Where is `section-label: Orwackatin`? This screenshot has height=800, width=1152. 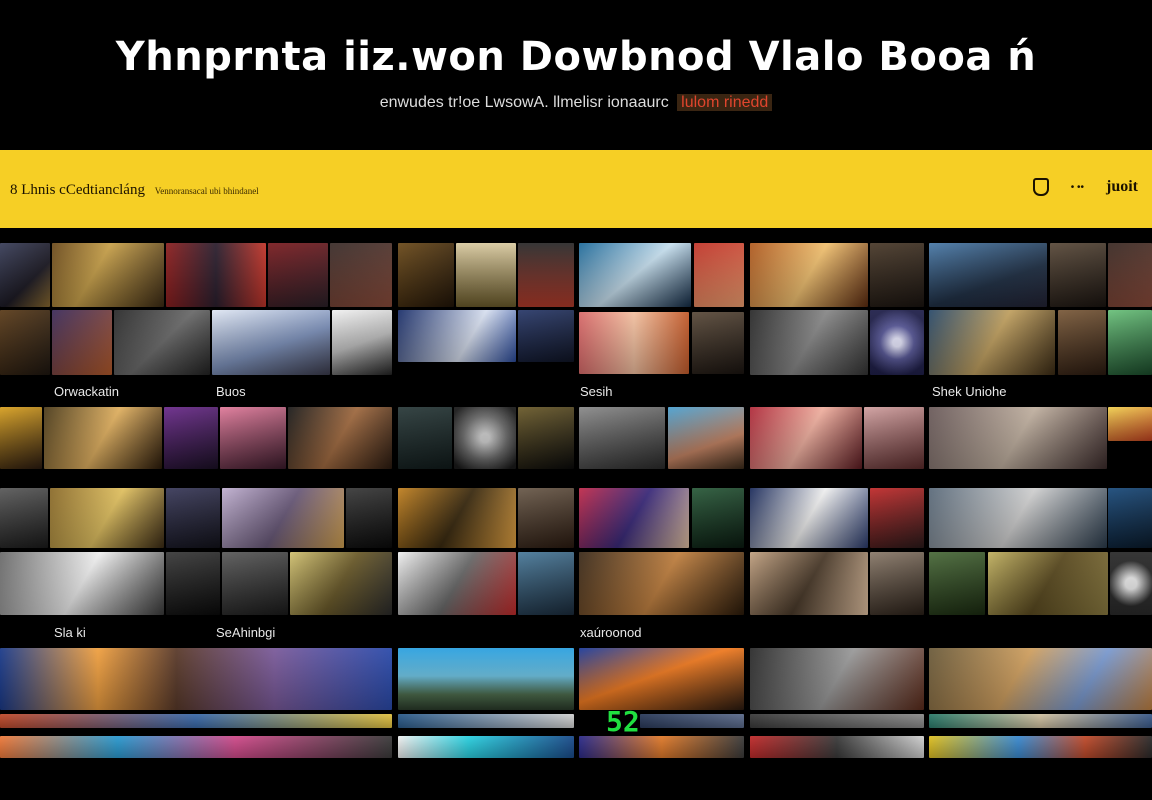
section-label: Orwackatin is located at coordinates (86, 391).